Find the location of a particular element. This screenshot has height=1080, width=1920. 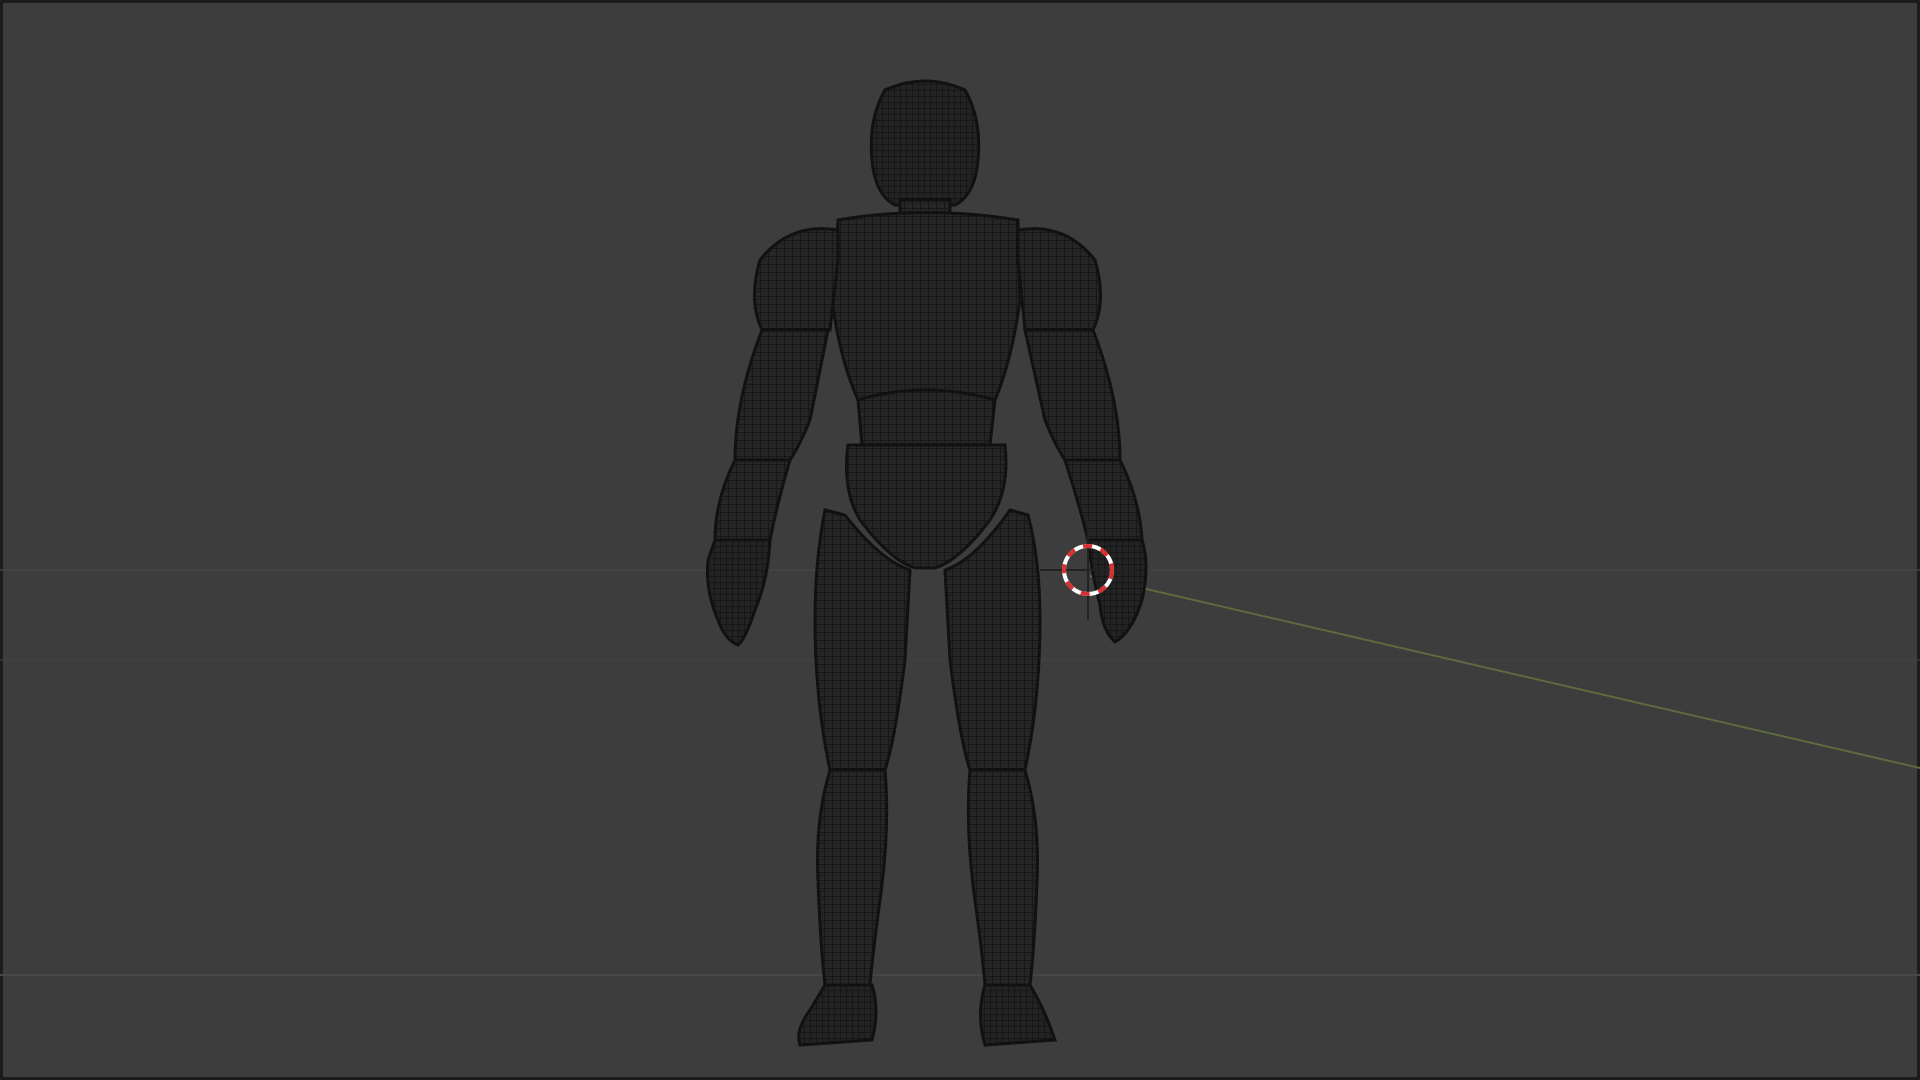

mesh-chest is located at coordinates (926, 306).